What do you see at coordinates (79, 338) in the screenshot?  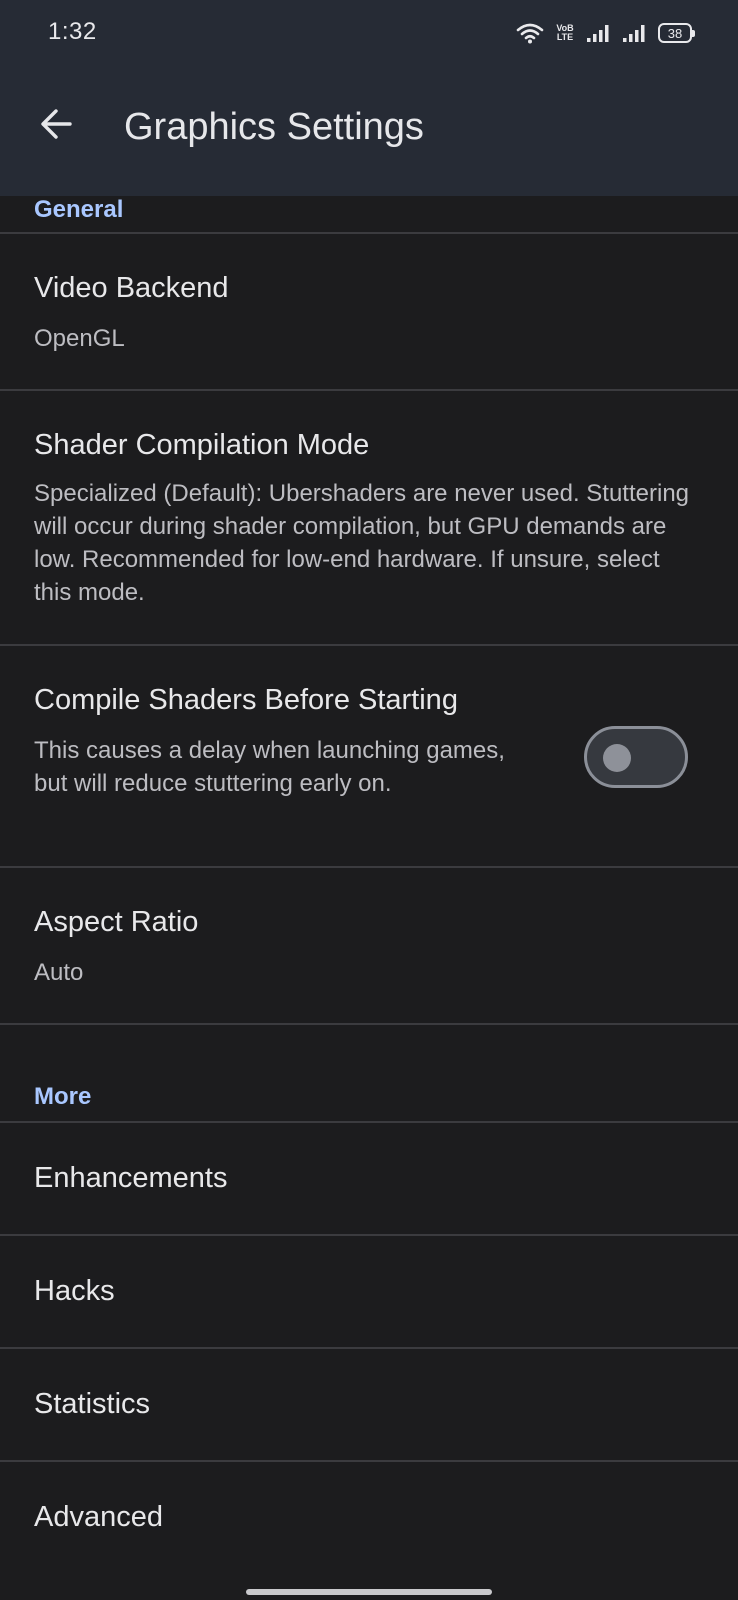 I see `setting-summary: OpenGL` at bounding box center [79, 338].